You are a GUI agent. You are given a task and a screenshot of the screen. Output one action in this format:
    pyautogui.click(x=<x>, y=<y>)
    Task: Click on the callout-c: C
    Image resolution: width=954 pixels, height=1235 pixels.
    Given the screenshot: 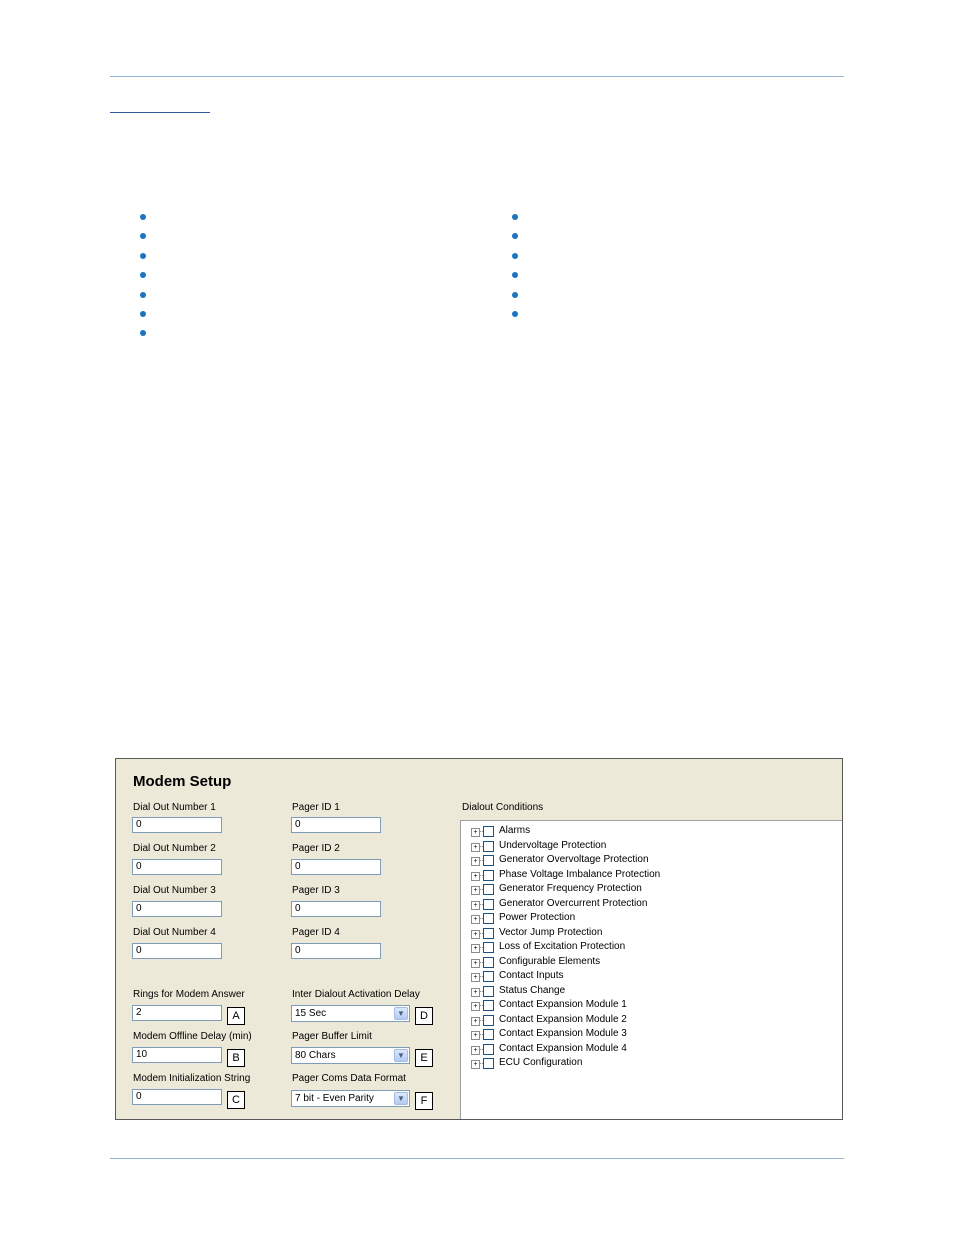 What is the action you would take?
    pyautogui.click(x=236, y=1100)
    